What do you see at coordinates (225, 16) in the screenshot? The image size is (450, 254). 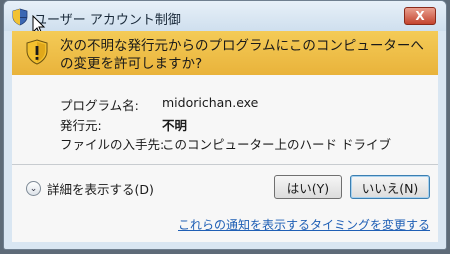 I see `title-bar: ユーザー アカウント制御 X` at bounding box center [225, 16].